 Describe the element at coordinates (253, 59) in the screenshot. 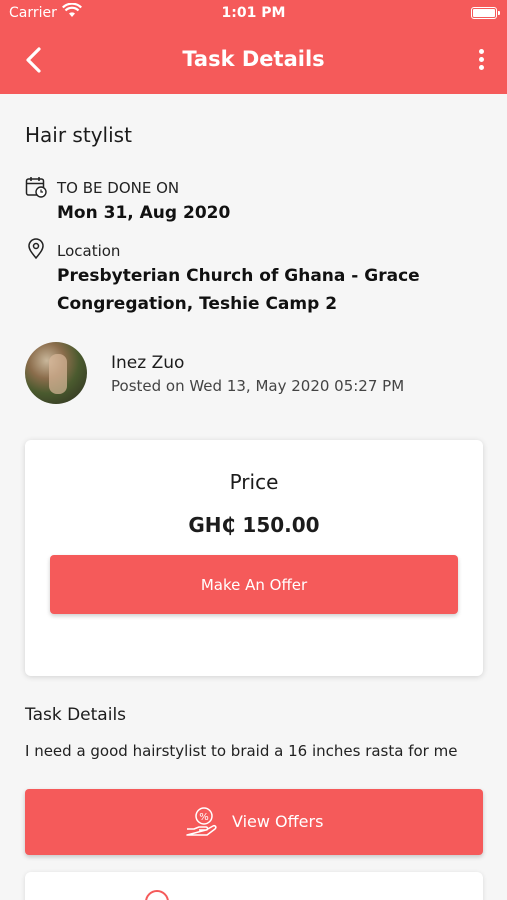

I see `page-title: Task Details` at that location.